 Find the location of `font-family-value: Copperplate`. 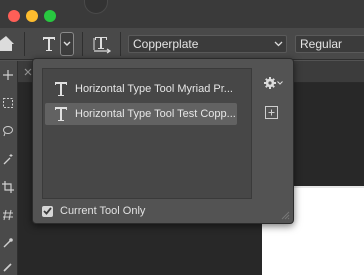

font-family-value: Copperplate is located at coordinates (166, 44).